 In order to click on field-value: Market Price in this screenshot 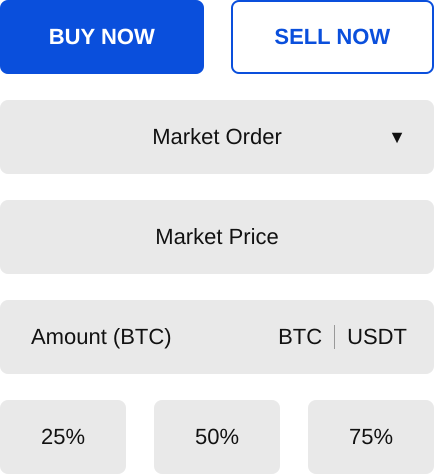, I will do `click(217, 237)`.